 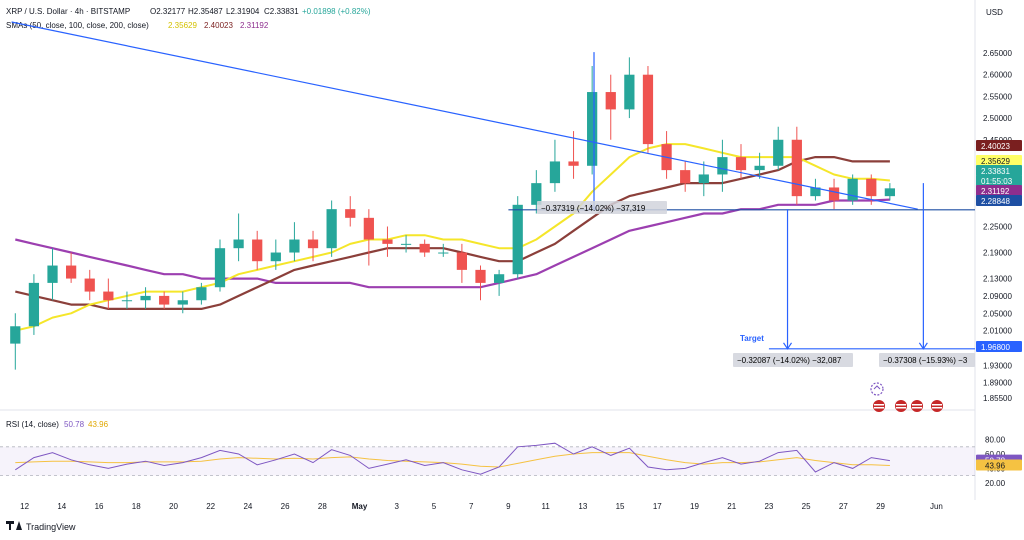 I want to click on time-tick-label: 20, so click(x=173, y=506).